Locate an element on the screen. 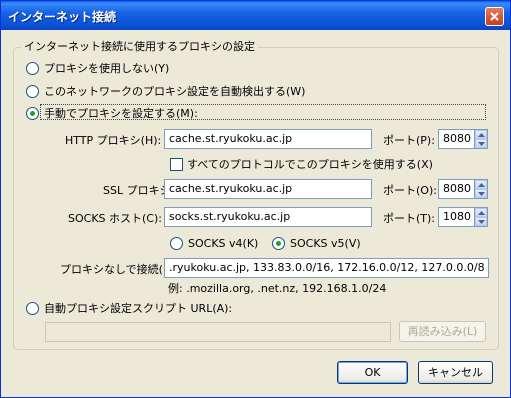 Image resolution: width=511 pixels, height=398 pixels. ssl-port-down-button is located at coordinates (481, 193).